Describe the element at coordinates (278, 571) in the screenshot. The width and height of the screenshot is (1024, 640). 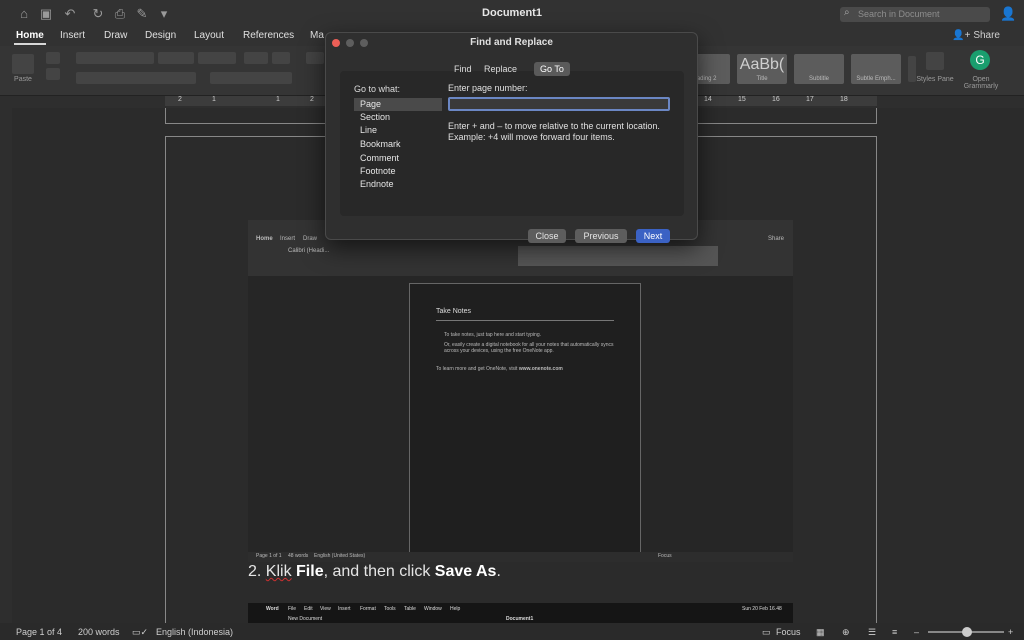
I see `caption-klik: Klik` at that location.